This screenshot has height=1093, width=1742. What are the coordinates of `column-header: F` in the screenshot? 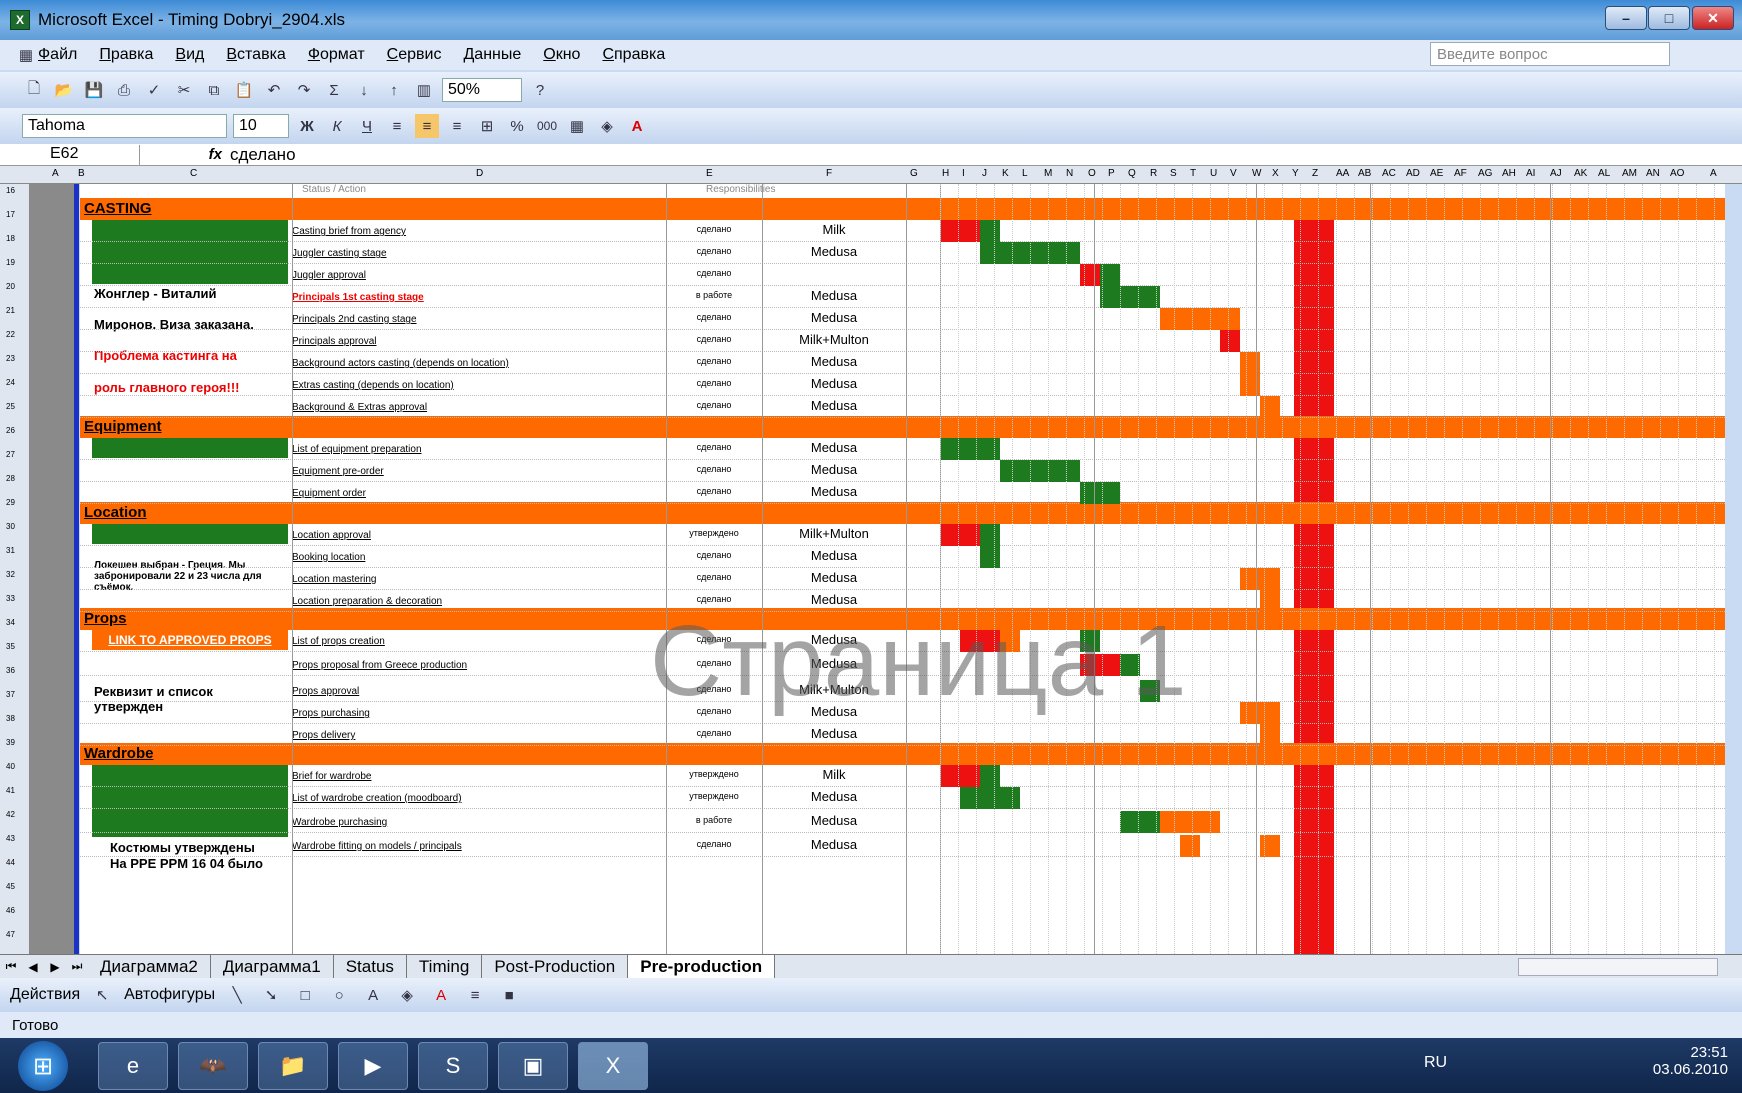 It's located at (829, 173).